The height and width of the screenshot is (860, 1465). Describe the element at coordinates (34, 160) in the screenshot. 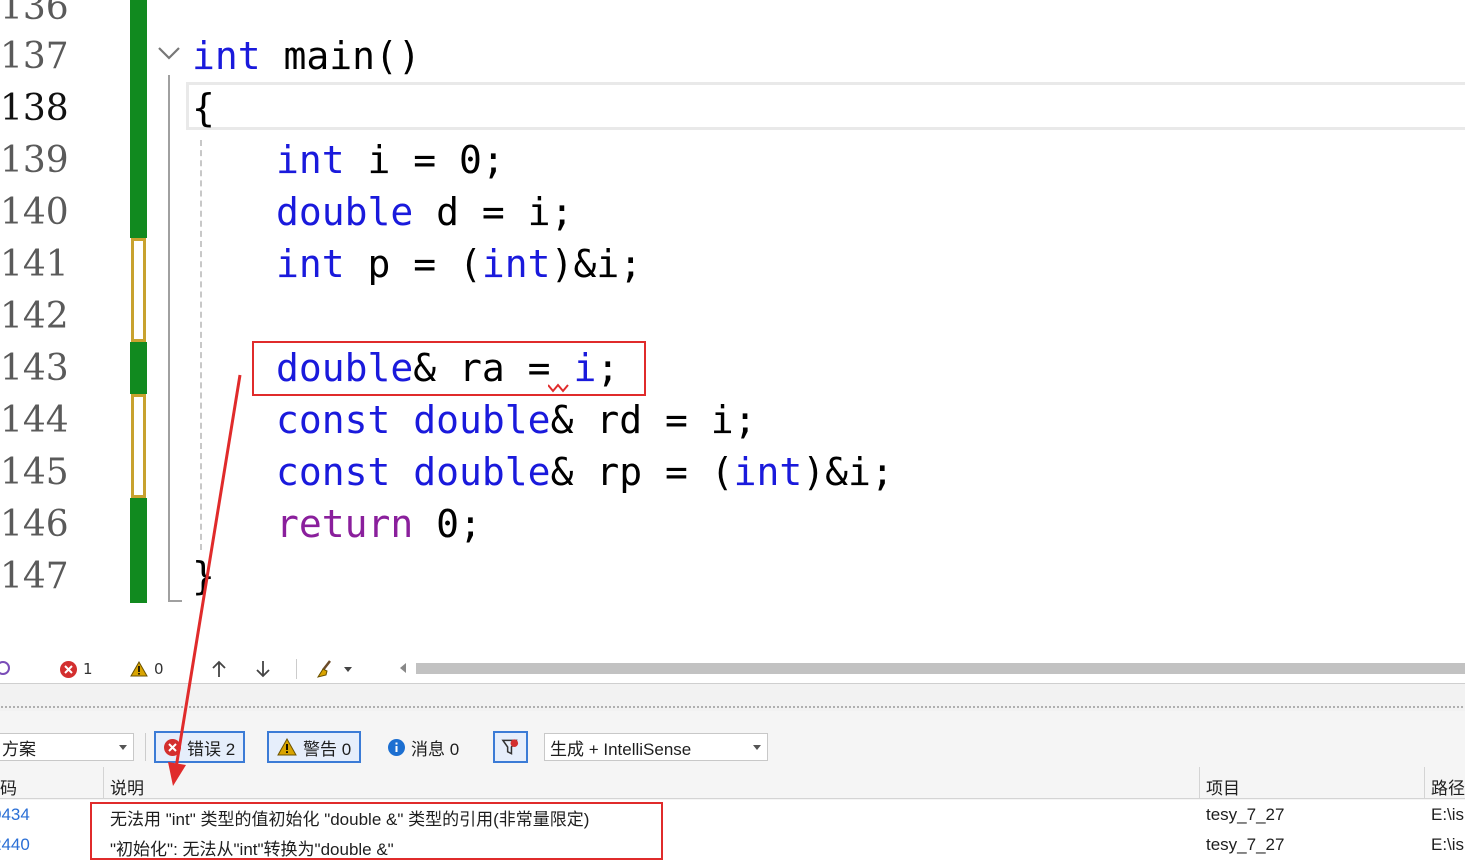

I see `line-number: 139` at that location.